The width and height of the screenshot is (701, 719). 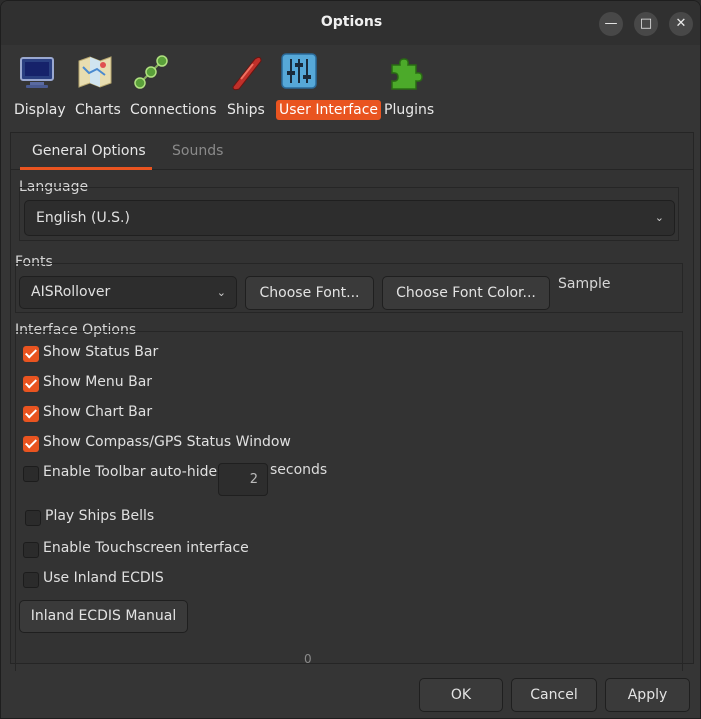 I want to click on tab-general-options: General Options, so click(x=89, y=151).